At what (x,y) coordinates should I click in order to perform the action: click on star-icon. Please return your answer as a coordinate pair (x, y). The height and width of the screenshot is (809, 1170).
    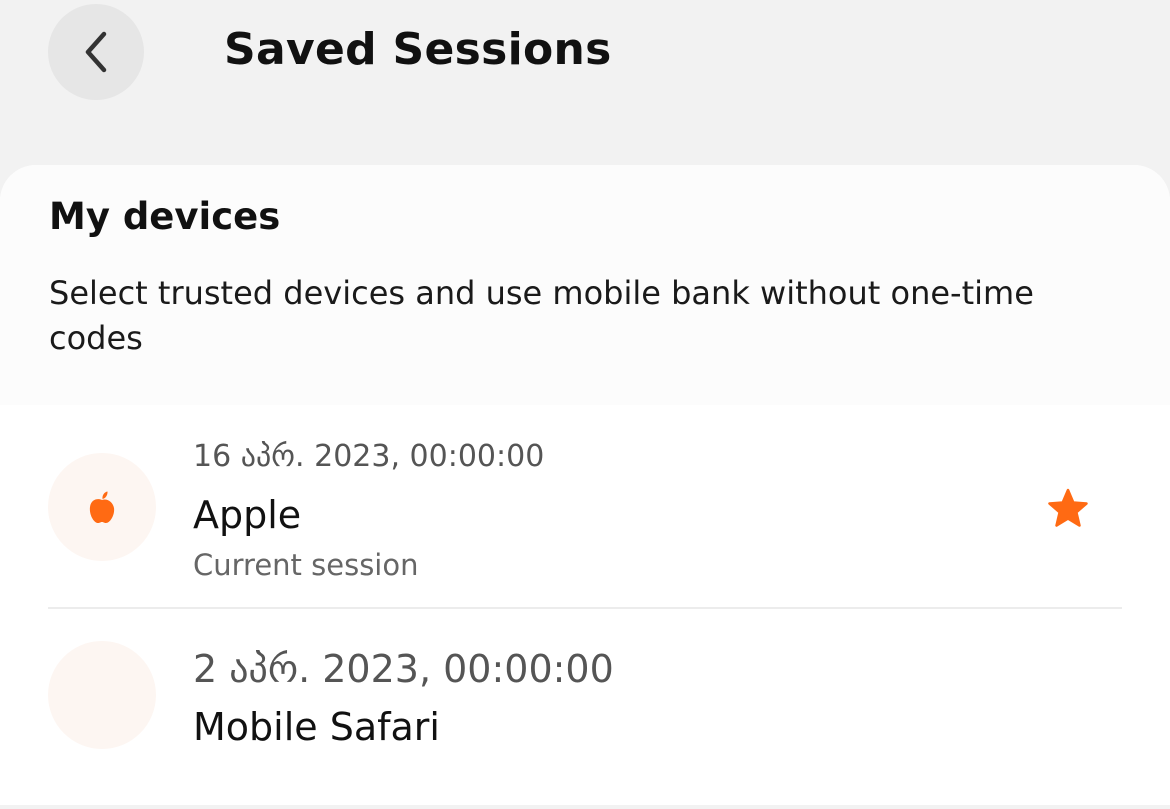
    Looking at the image, I should click on (1068, 507).